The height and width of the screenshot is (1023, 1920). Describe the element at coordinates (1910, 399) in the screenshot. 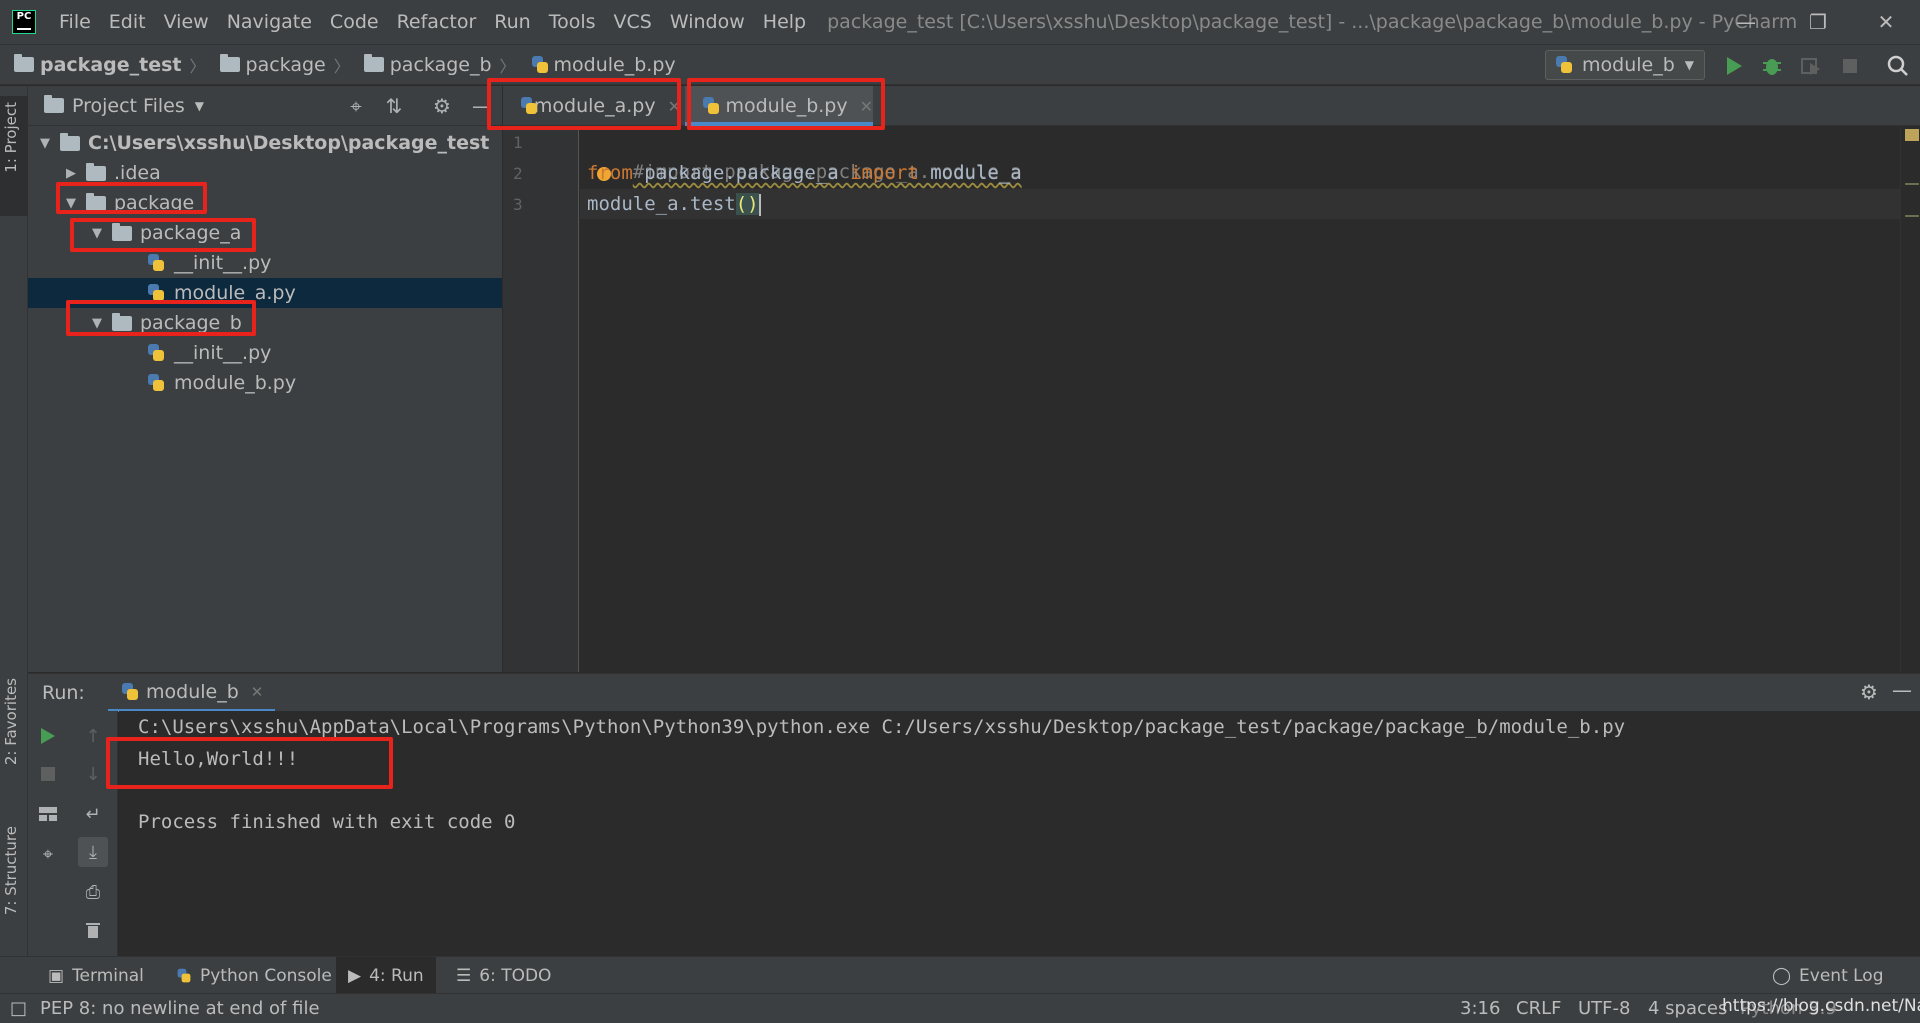

I see `editor-scrollbar` at that location.